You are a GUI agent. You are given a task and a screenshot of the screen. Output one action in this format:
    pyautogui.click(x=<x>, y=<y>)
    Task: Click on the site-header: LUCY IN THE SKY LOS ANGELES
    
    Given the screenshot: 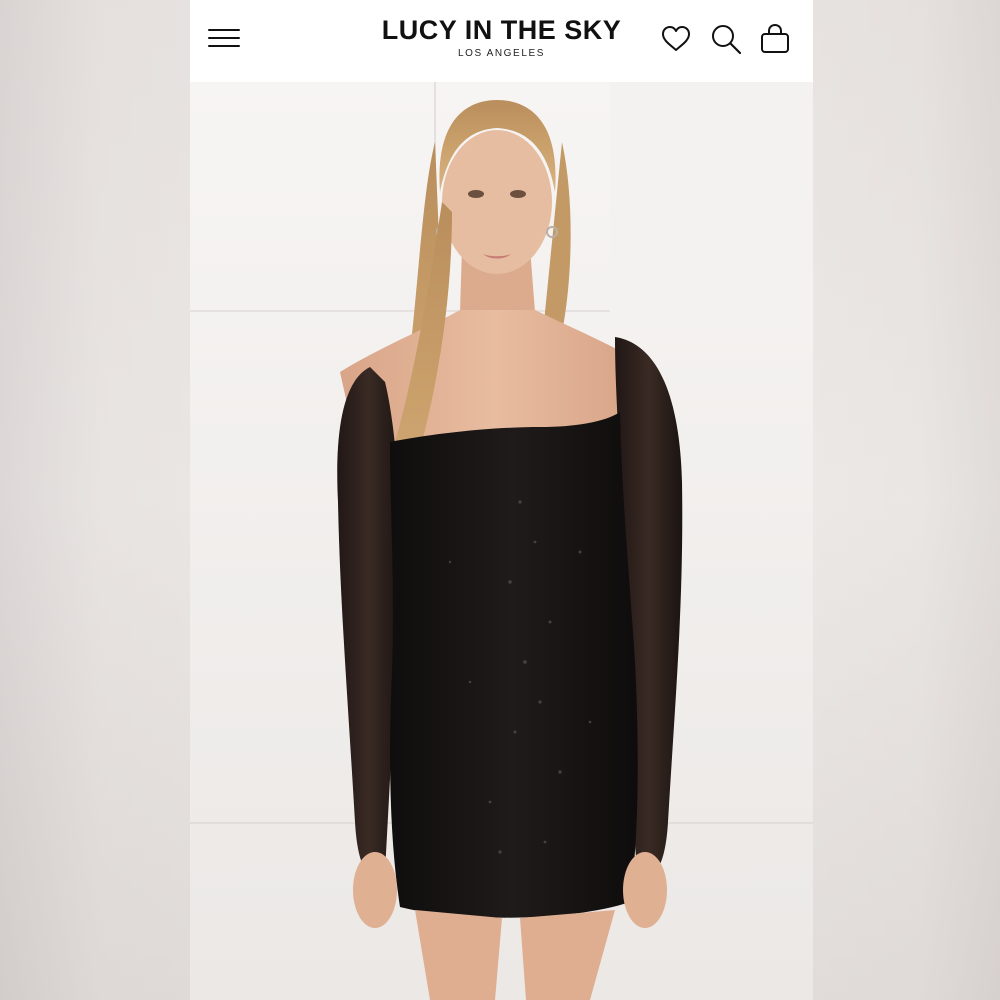 What is the action you would take?
    pyautogui.click(x=501, y=41)
    